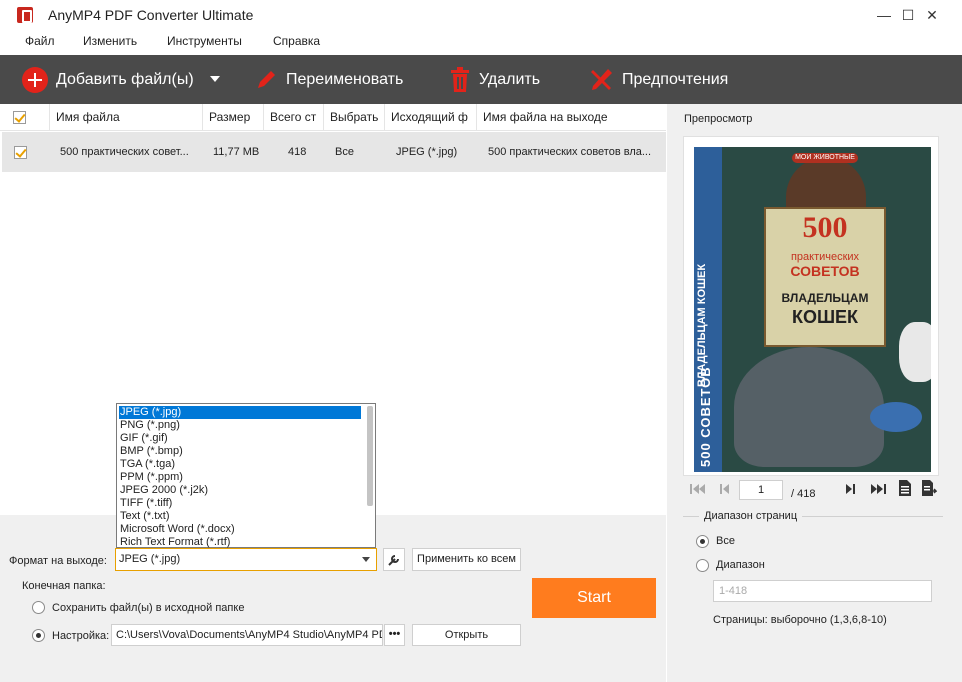 The width and height of the screenshot is (962, 682). What do you see at coordinates (370, 456) in the screenshot?
I see `dropdown-scrollbar` at bounding box center [370, 456].